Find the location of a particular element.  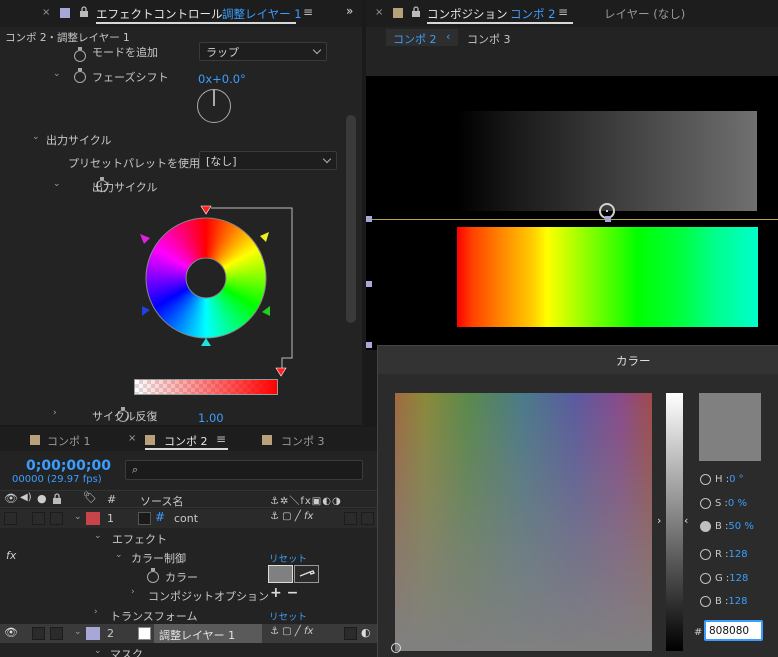

layer-name: cont is located at coordinates (186, 518).